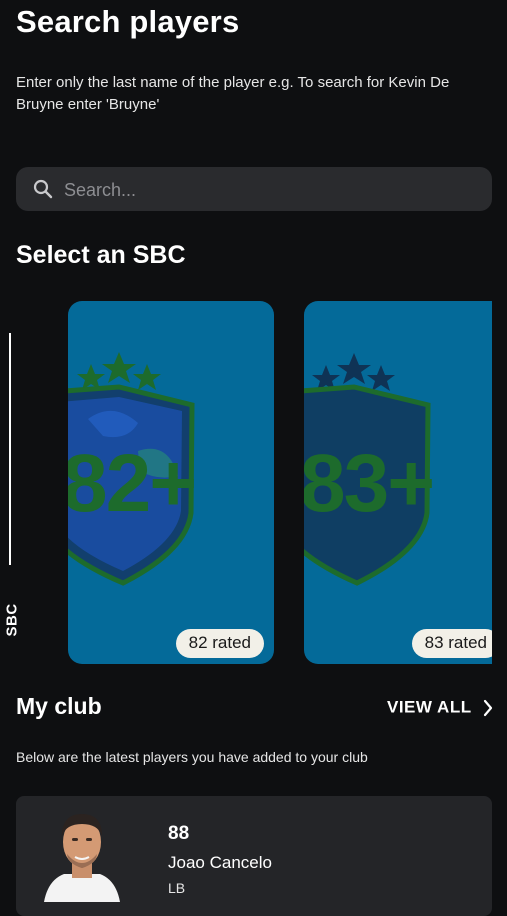 The image size is (507, 916). I want to click on view-all-label: VIEW ALL, so click(429, 707).